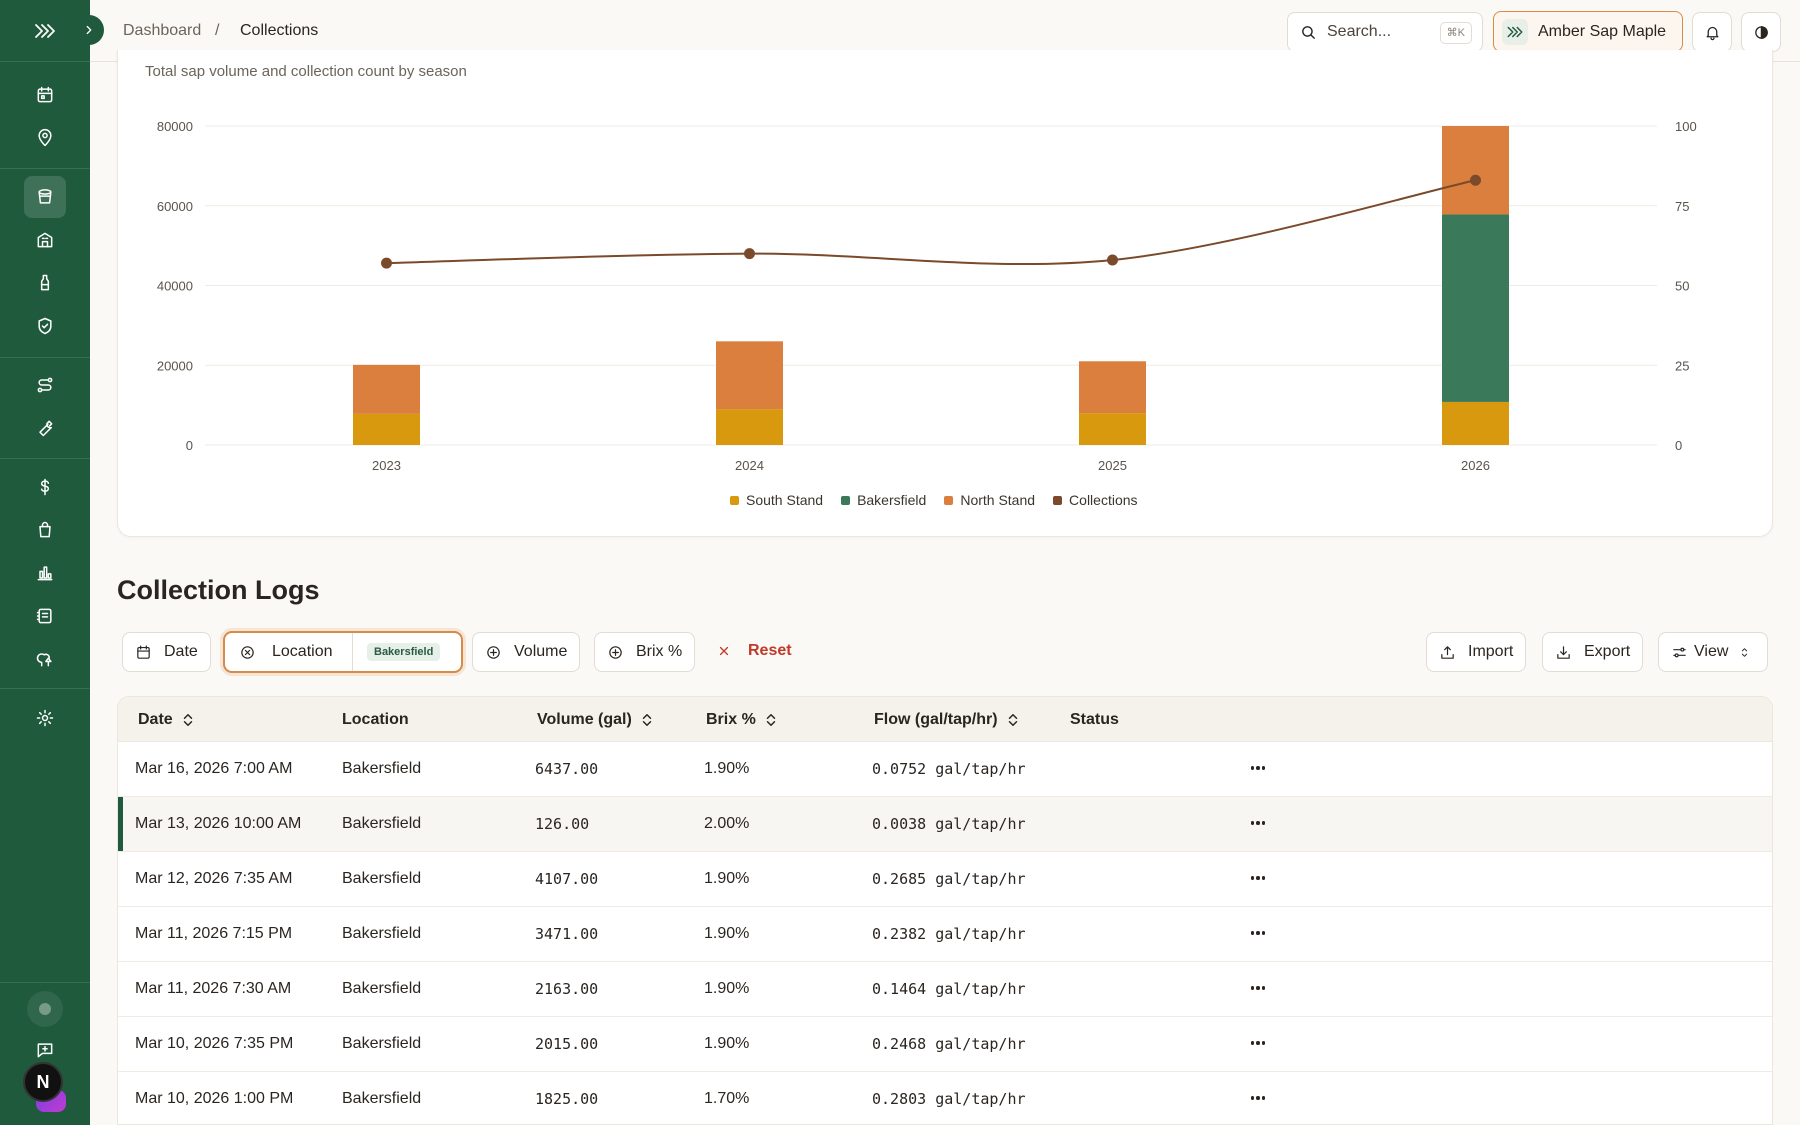  What do you see at coordinates (45, 659) in the screenshot?
I see `sidebar-item-trees` at bounding box center [45, 659].